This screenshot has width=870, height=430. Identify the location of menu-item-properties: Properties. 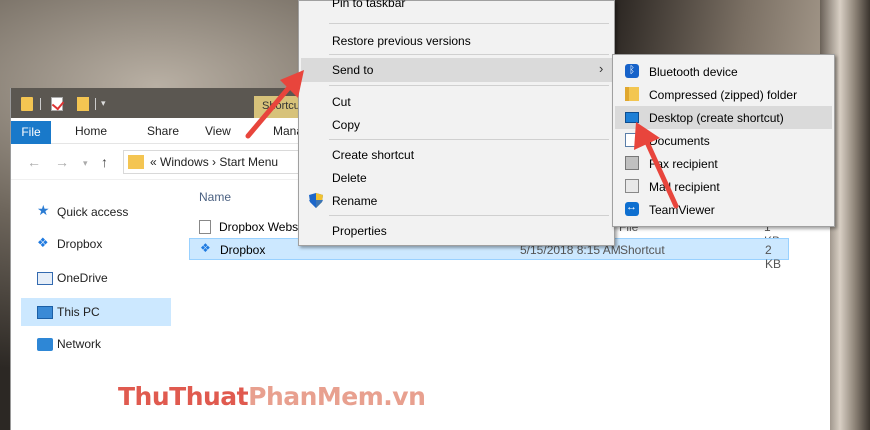
(456, 231).